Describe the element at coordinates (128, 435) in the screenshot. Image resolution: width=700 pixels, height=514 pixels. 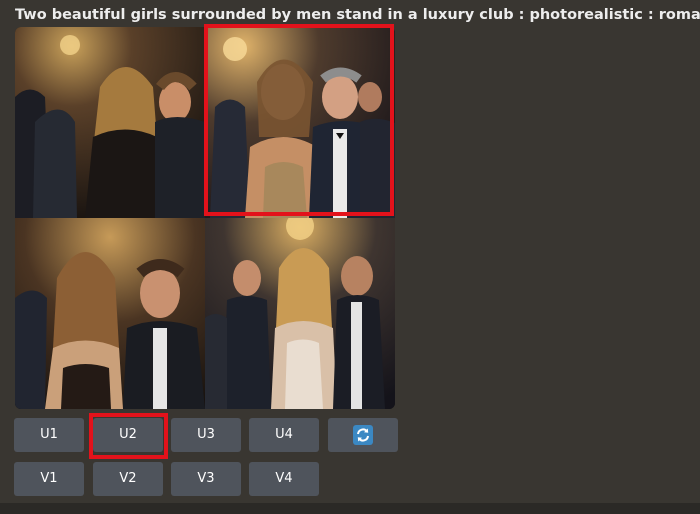
I see `u2-button: U2` at that location.